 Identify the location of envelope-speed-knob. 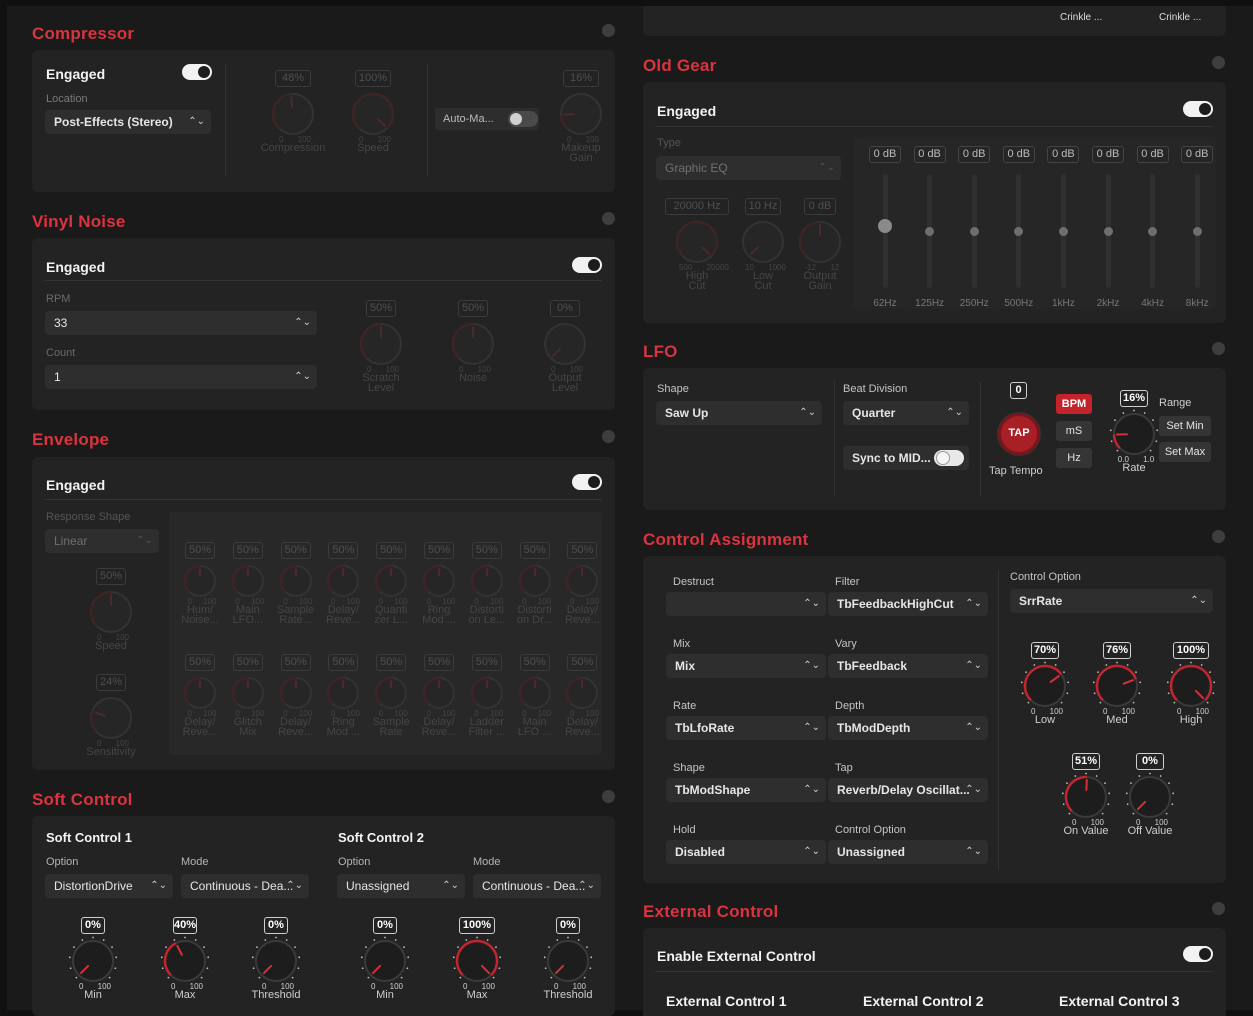
(111, 612).